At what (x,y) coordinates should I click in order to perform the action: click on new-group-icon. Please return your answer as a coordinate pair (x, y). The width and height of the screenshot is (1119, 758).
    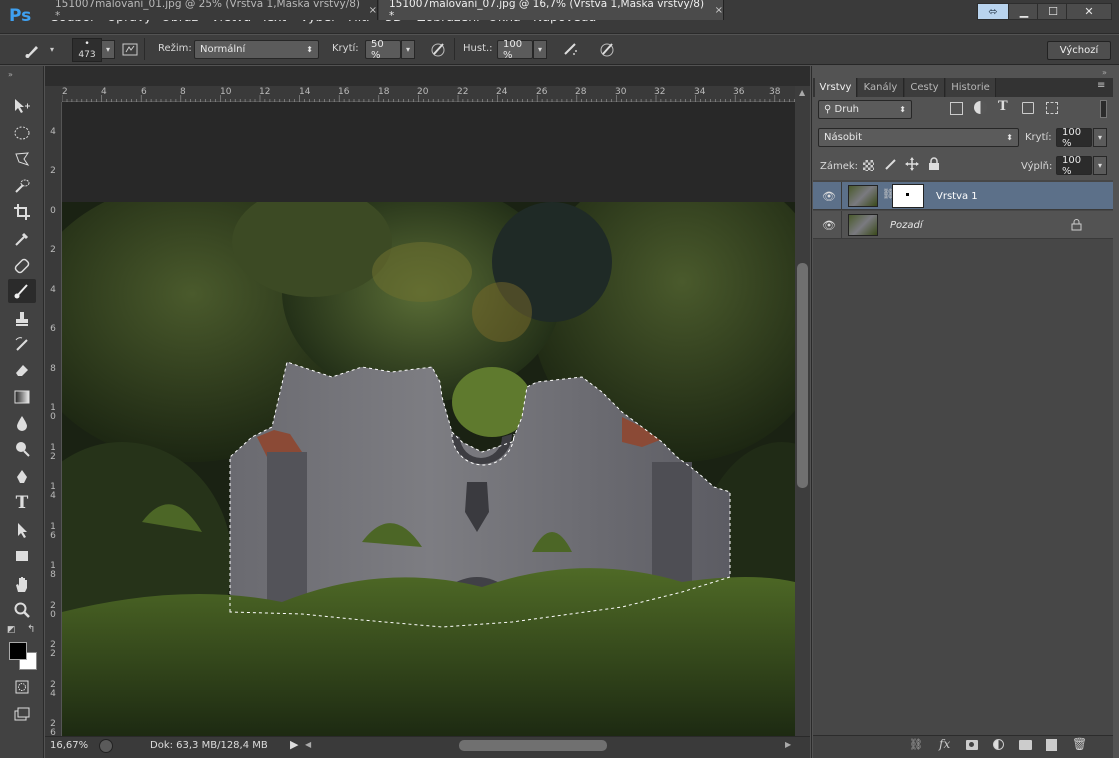
    Looking at the image, I should click on (1025, 745).